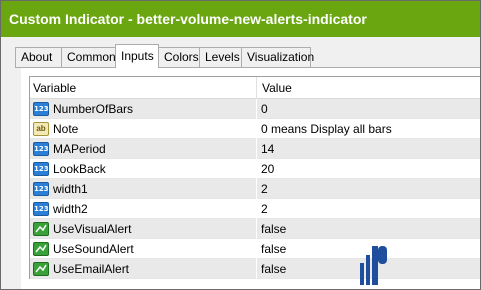 The height and width of the screenshot is (290, 481). I want to click on tab-inputs: Inputs, so click(137, 56).